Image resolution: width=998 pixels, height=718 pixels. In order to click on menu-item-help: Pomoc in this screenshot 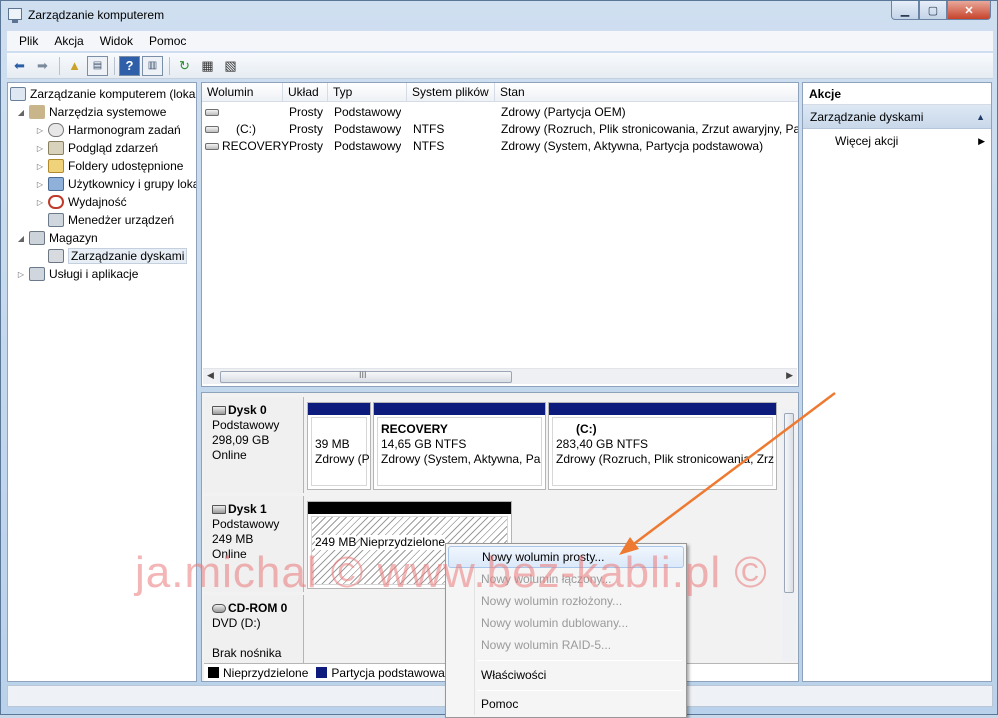, I will do `click(566, 704)`.